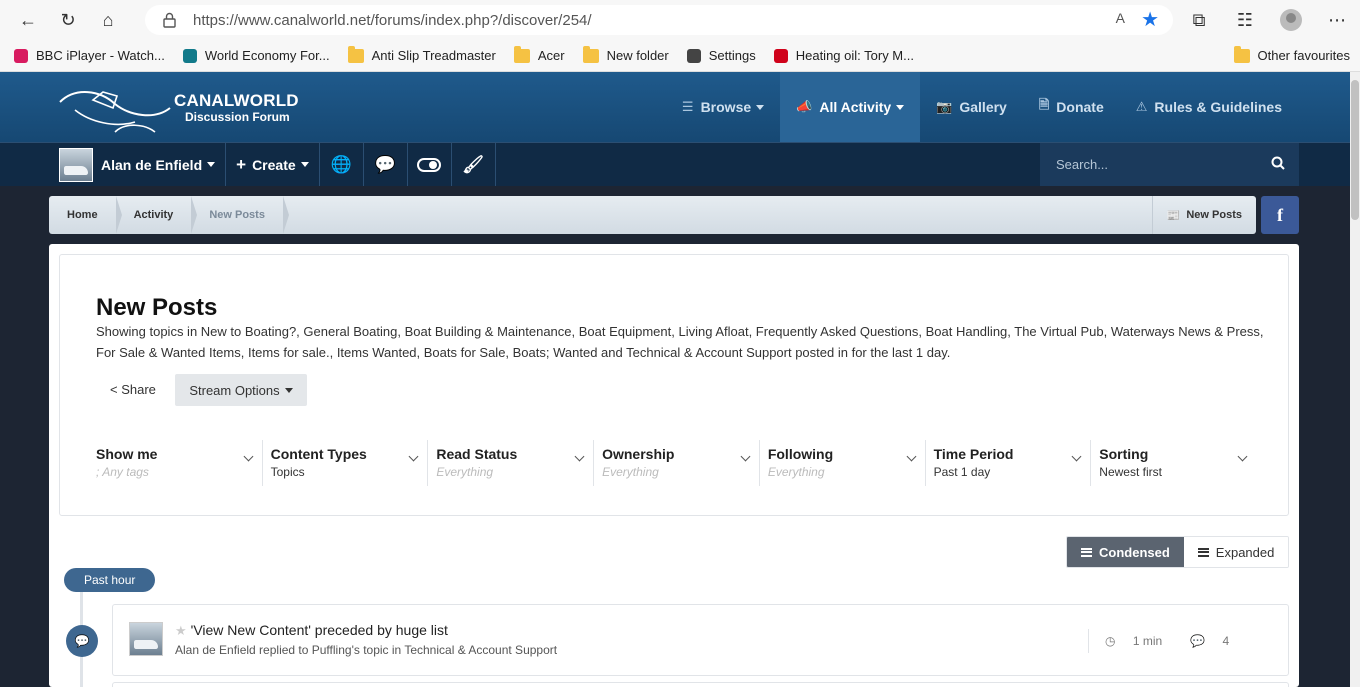 The width and height of the screenshot is (1360, 687). I want to click on bookmark-label: Acer, so click(551, 55).